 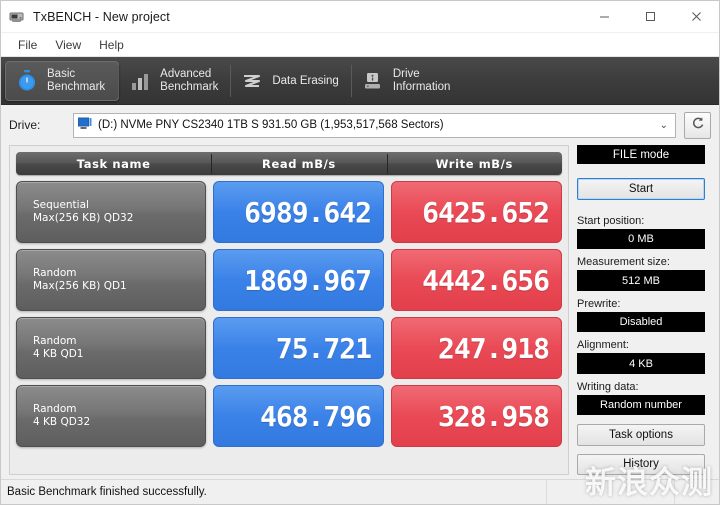 What do you see at coordinates (476, 348) in the screenshot?
I see `write-value: 247.918` at bounding box center [476, 348].